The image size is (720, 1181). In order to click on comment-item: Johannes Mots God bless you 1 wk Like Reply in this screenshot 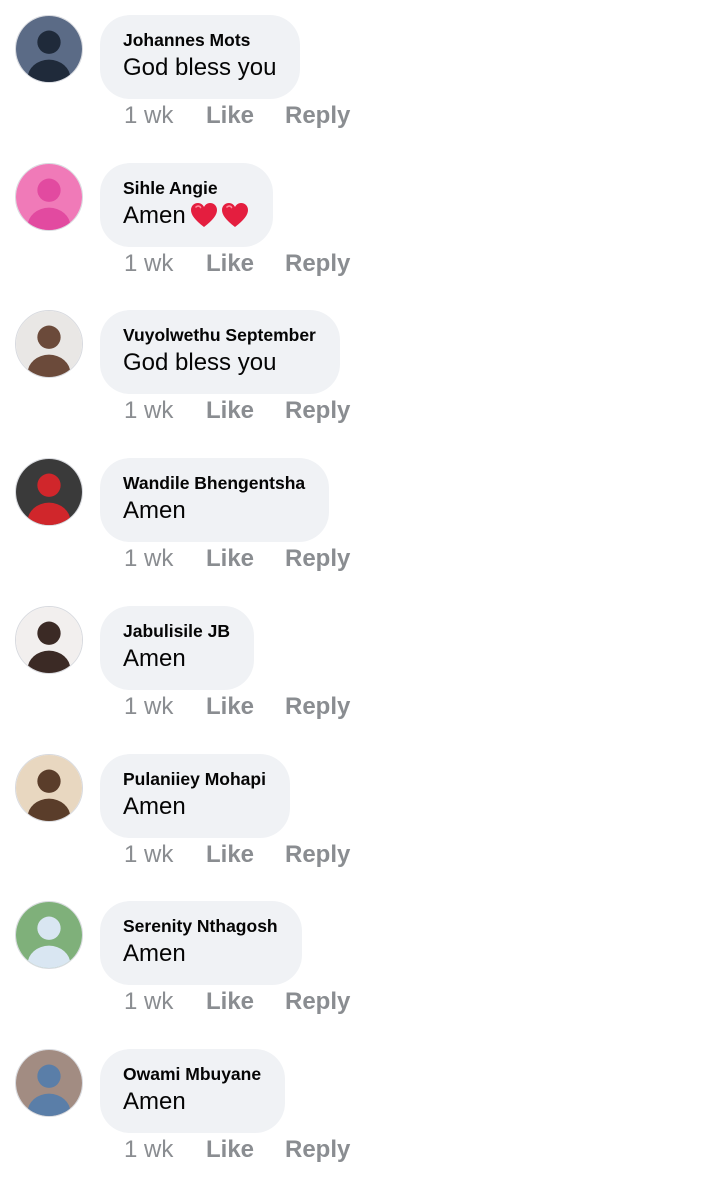, I will do `click(360, 73)`.